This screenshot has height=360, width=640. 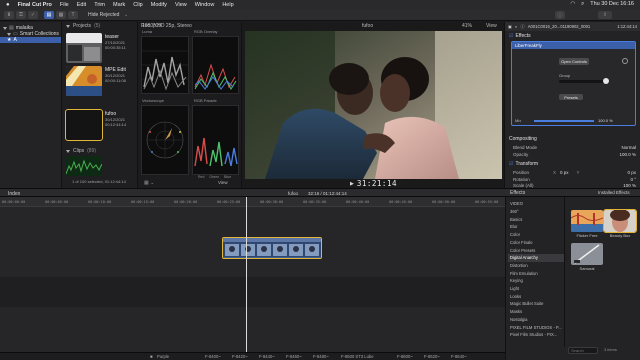 I want to click on filter-chevron-icon: ⌄, so click(x=126, y=15).